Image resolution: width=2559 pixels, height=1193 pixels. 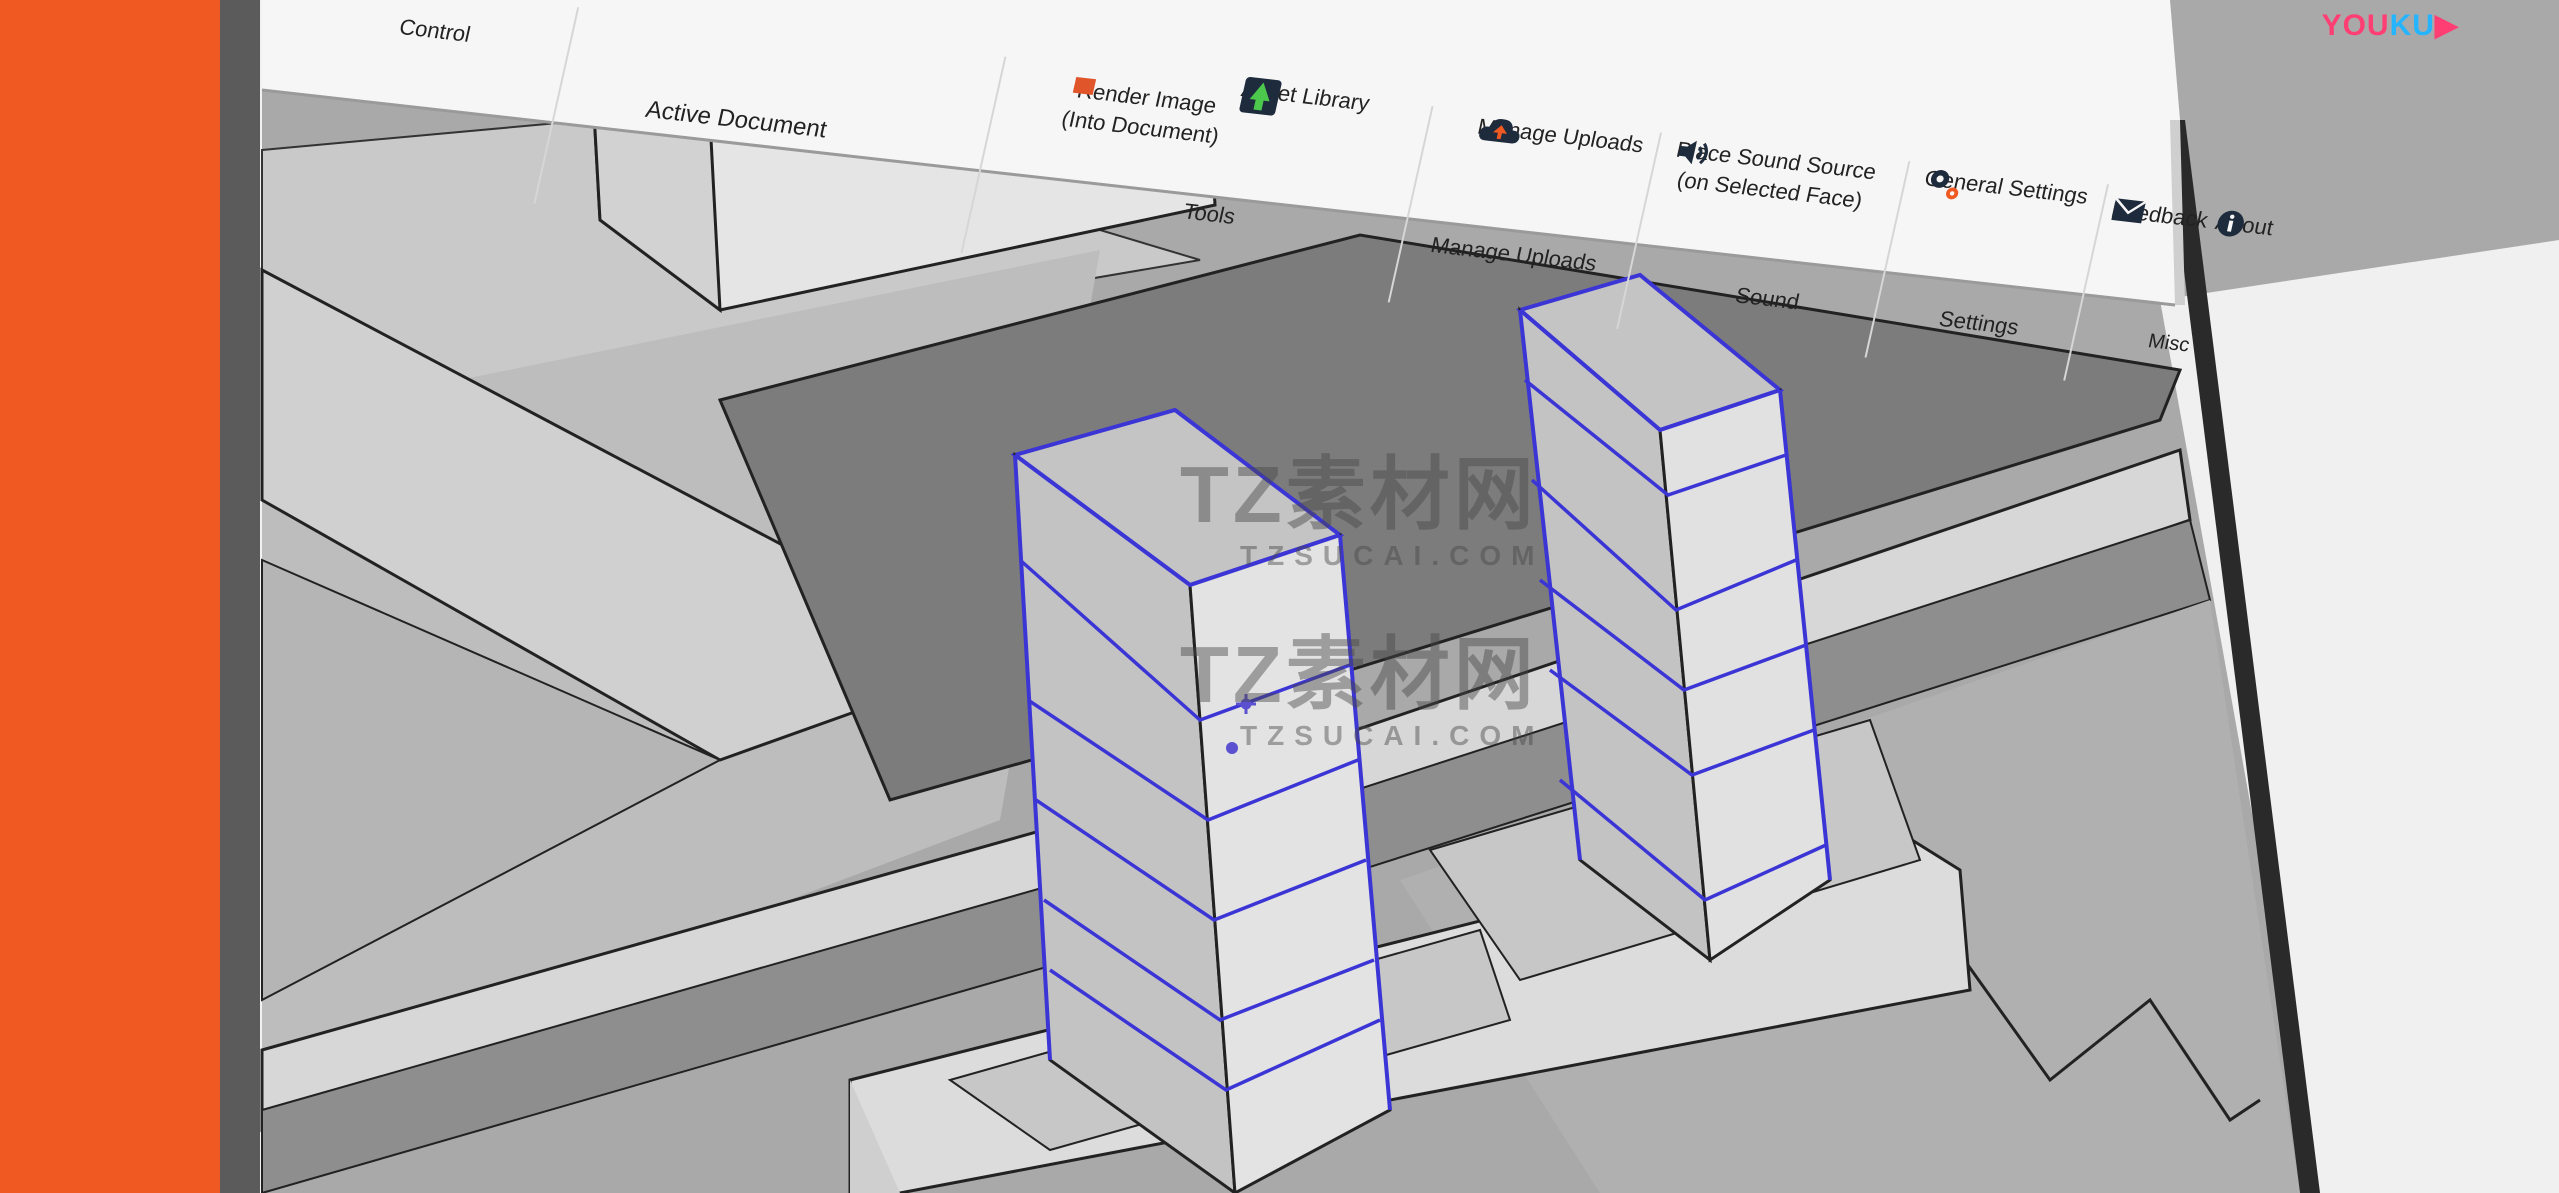 What do you see at coordinates (1693, 152) in the screenshot?
I see `speaker-icon` at bounding box center [1693, 152].